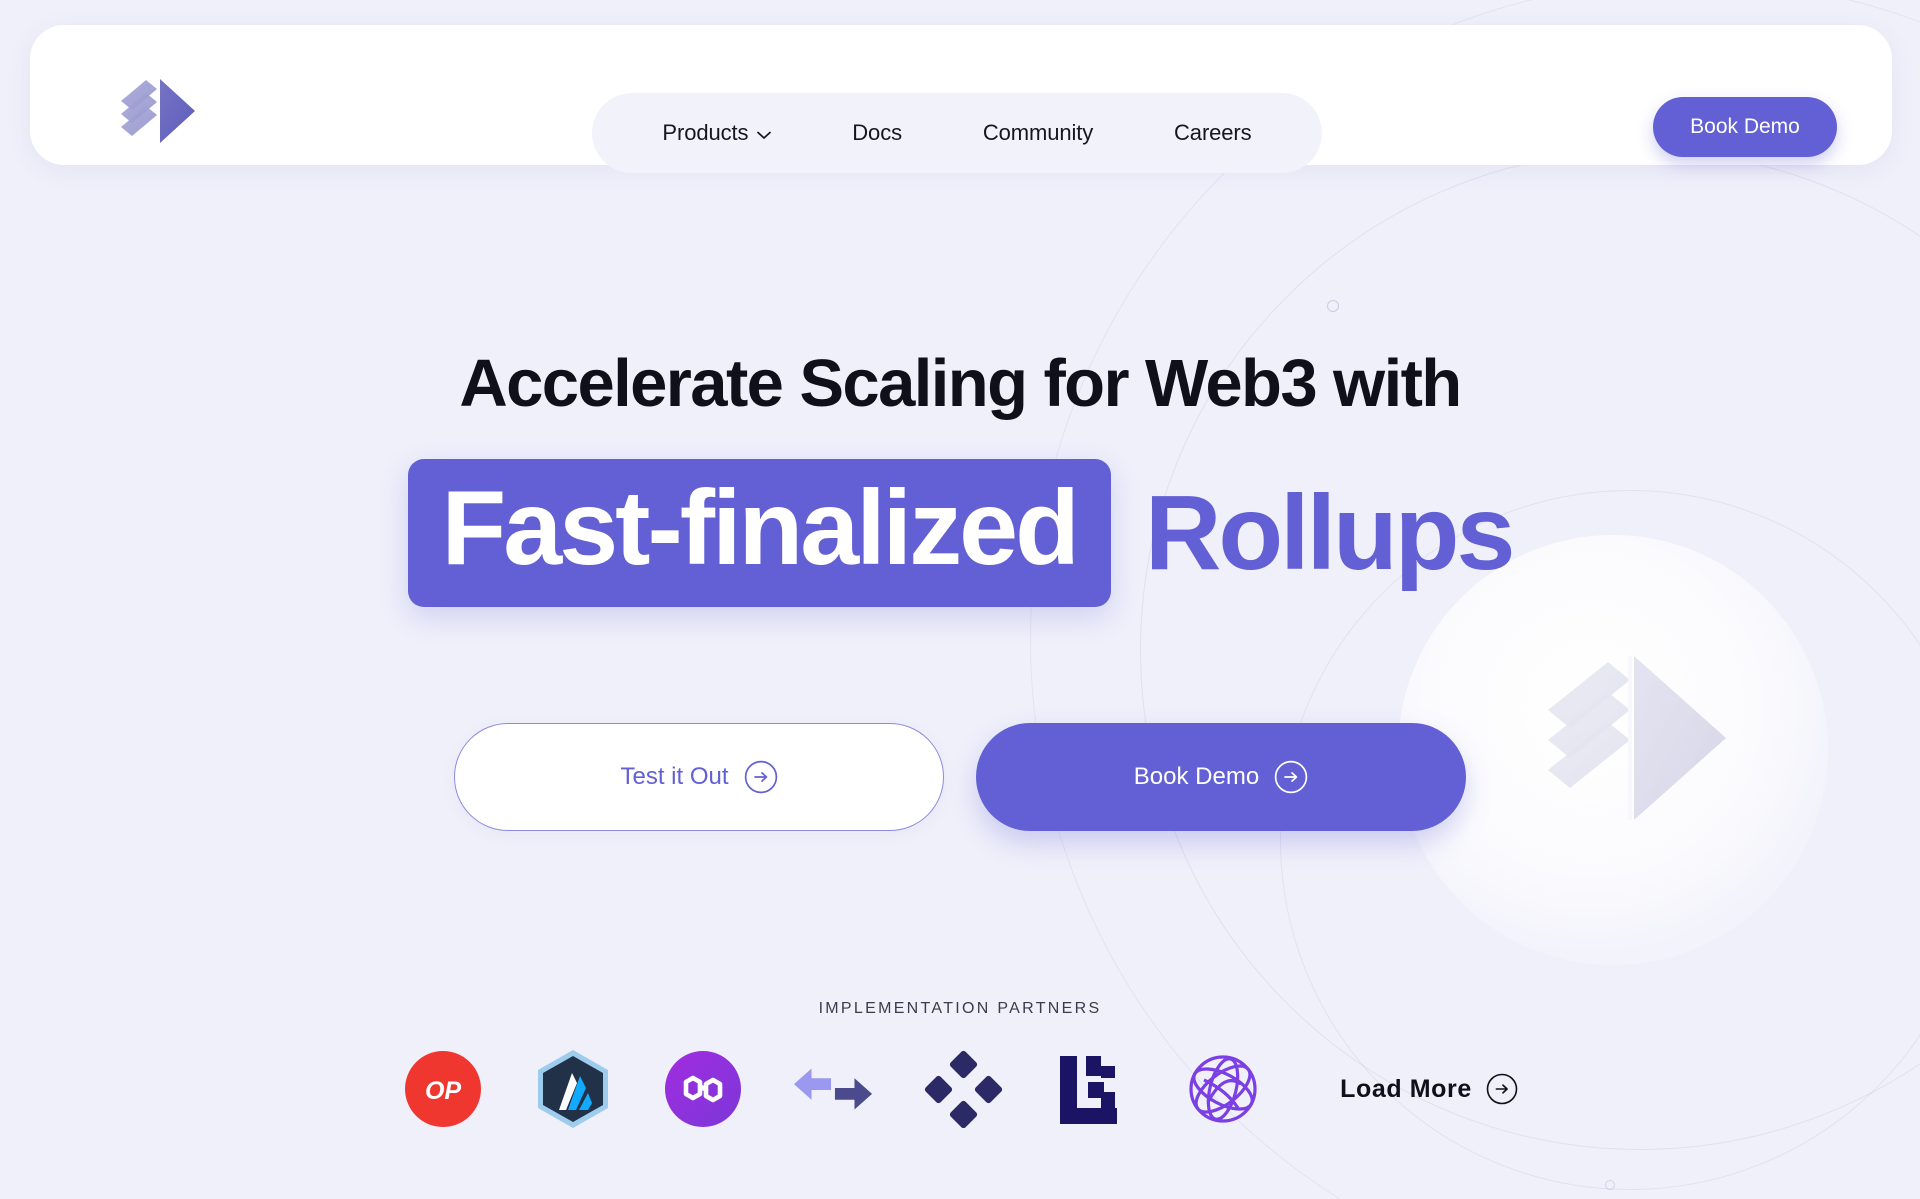 Image resolution: width=1920 pixels, height=1199 pixels. I want to click on hero-book-demo-button: Book Demo, so click(1221, 776).